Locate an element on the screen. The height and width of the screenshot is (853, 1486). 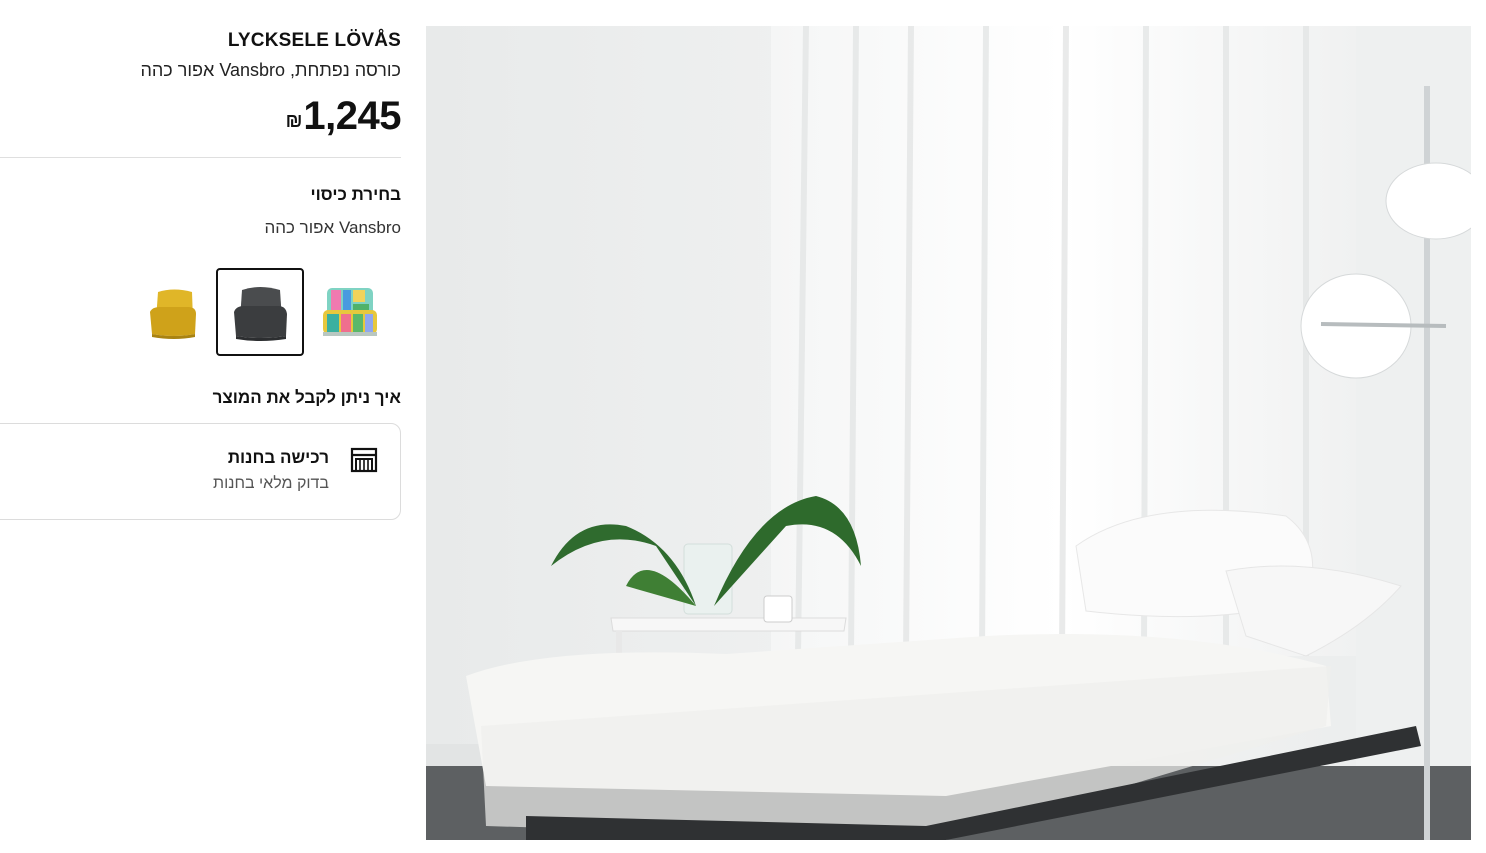
store-purchase-title: רכישה בחנות is located at coordinates (278, 457).